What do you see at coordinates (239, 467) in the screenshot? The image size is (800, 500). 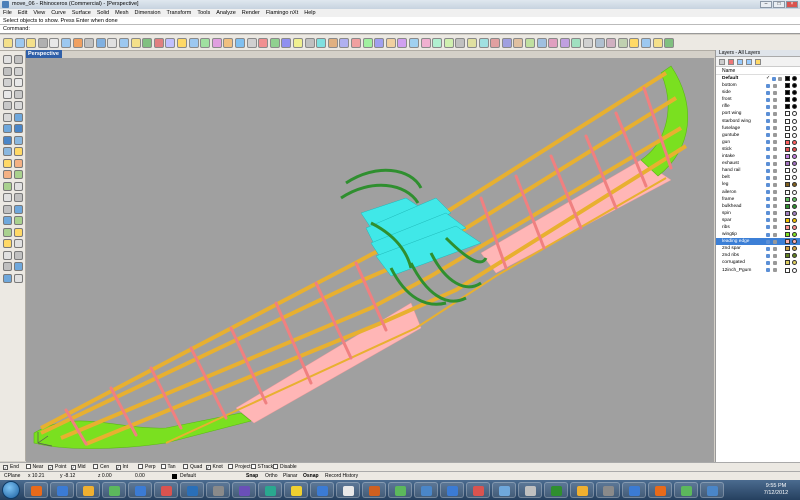 I see `osnap-project: Project` at bounding box center [239, 467].